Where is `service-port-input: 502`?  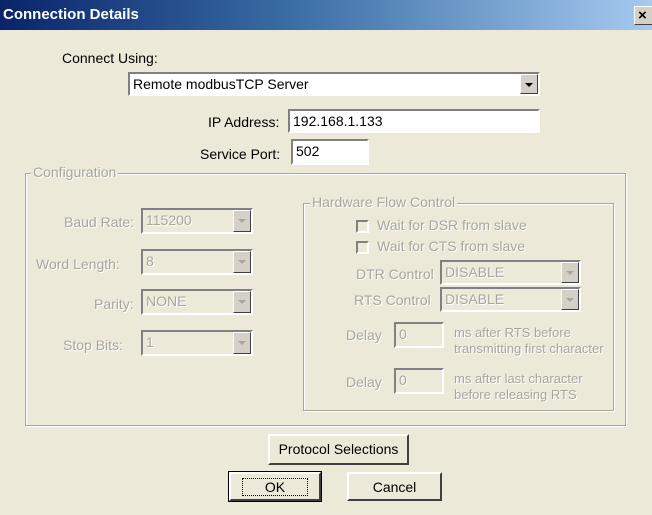
service-port-input: 502 is located at coordinates (330, 152).